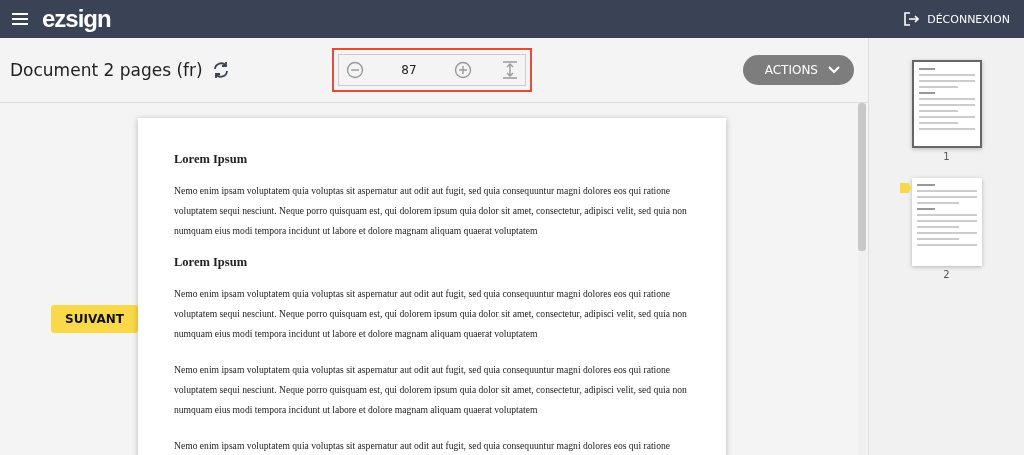 The image size is (1024, 455). I want to click on actions-button: ACTIONS, so click(798, 70).